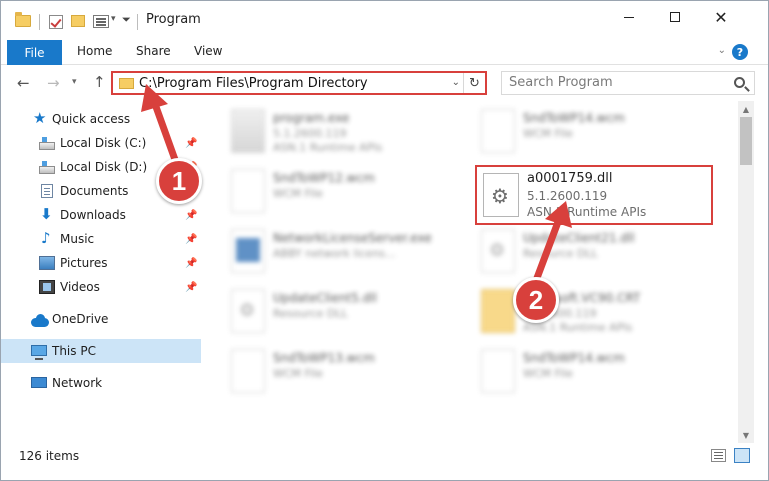 This screenshot has width=769, height=481. What do you see at coordinates (49, 456) in the screenshot?
I see `item-count: 126 items` at bounding box center [49, 456].